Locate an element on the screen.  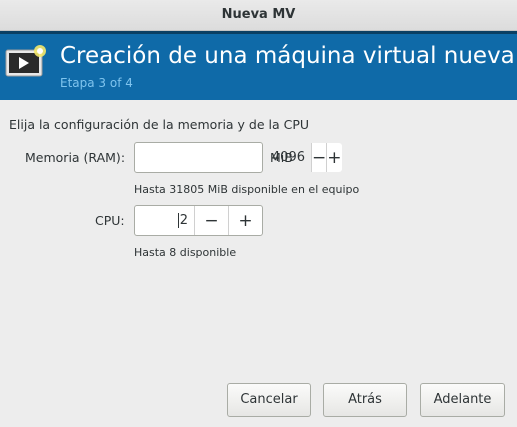
memory-label: Memoria (RAM): is located at coordinates (75, 157).